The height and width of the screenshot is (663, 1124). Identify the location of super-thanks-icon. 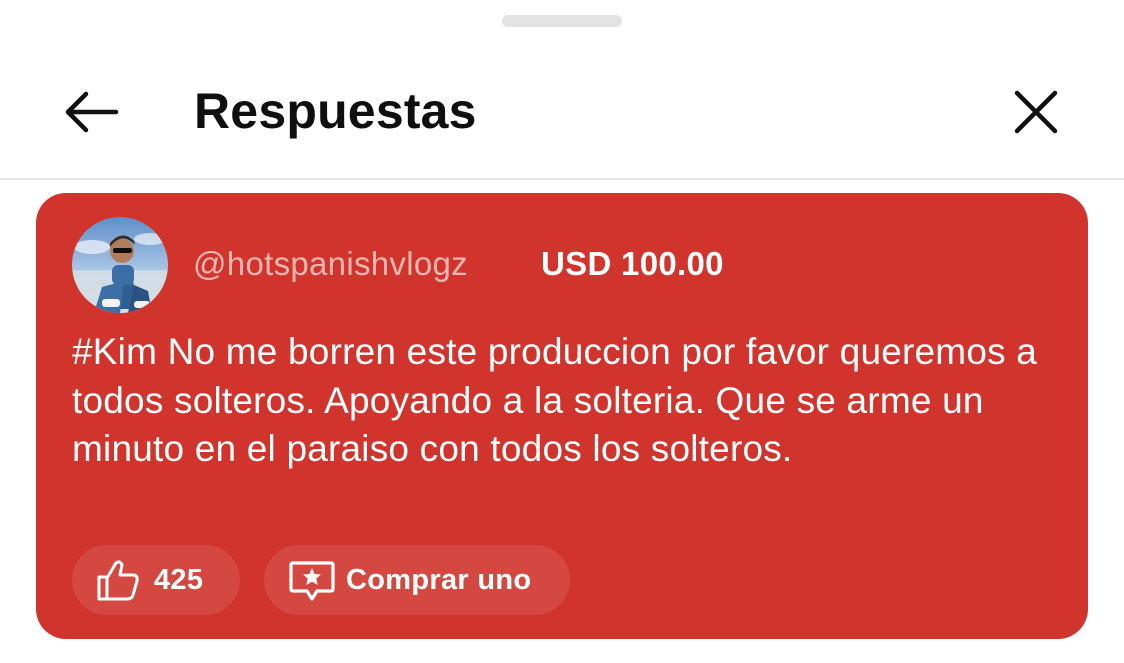
(312, 580).